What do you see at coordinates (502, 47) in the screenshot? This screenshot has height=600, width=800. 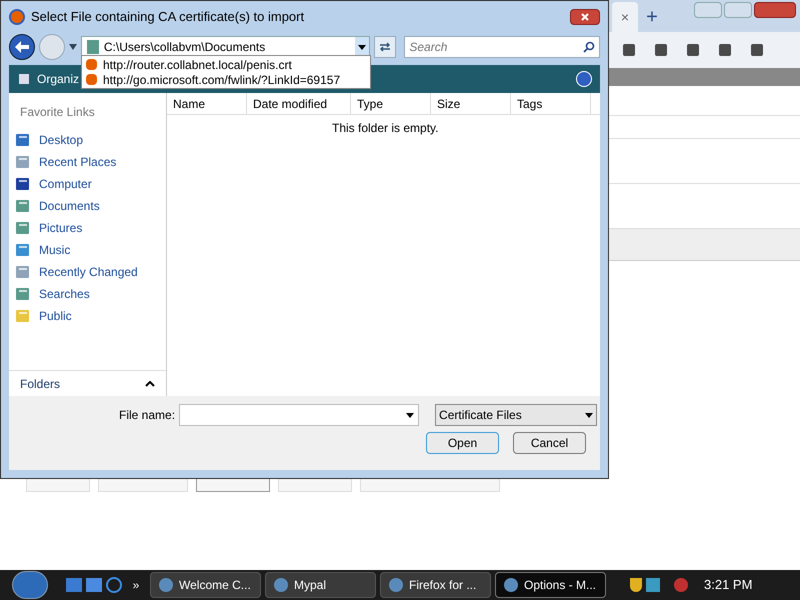 I see `search-field: Search` at bounding box center [502, 47].